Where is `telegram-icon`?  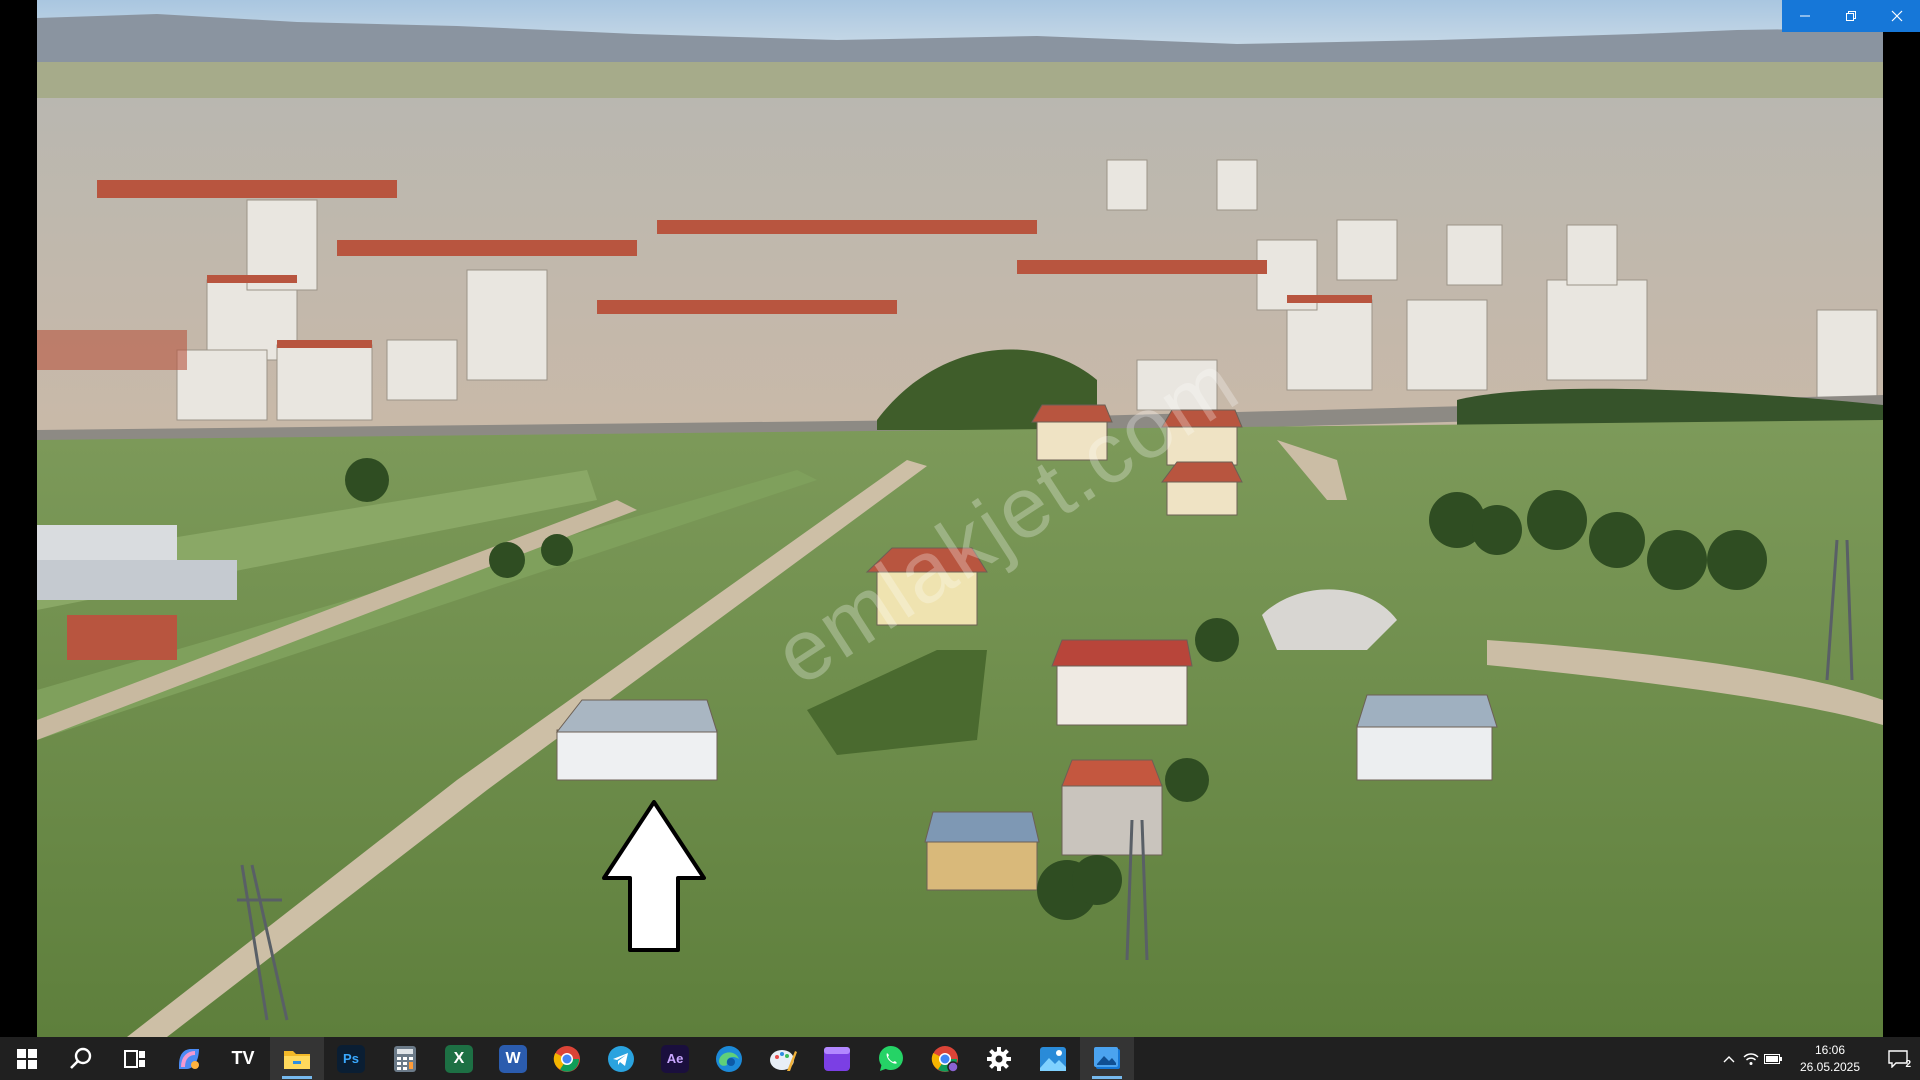 telegram-icon is located at coordinates (621, 1058).